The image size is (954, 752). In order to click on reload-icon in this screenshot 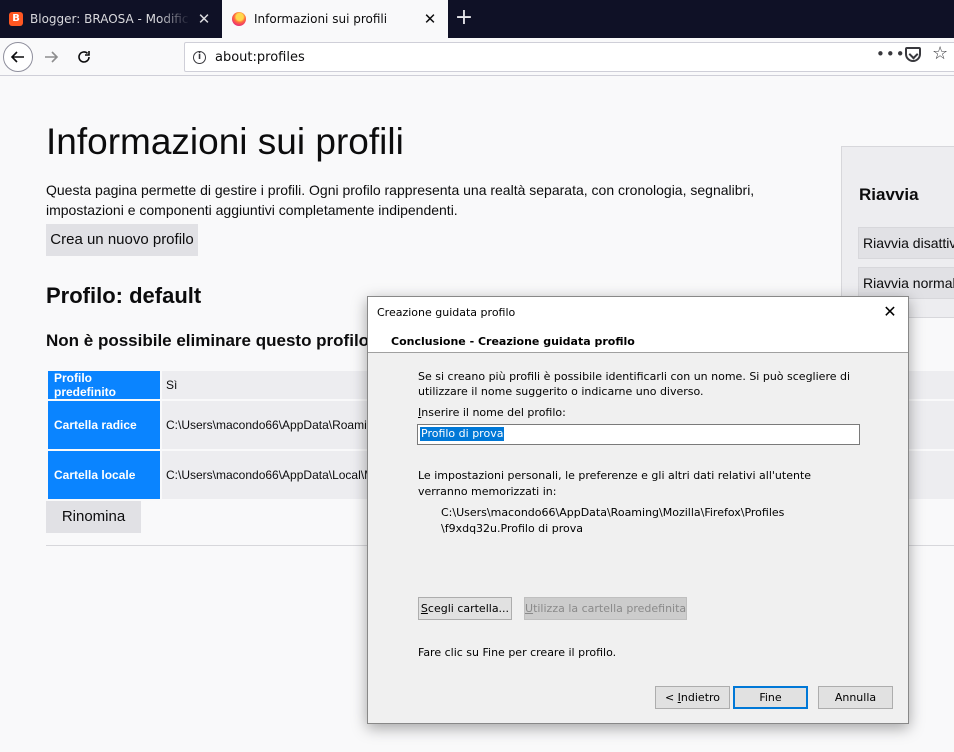, I will do `click(84, 57)`.